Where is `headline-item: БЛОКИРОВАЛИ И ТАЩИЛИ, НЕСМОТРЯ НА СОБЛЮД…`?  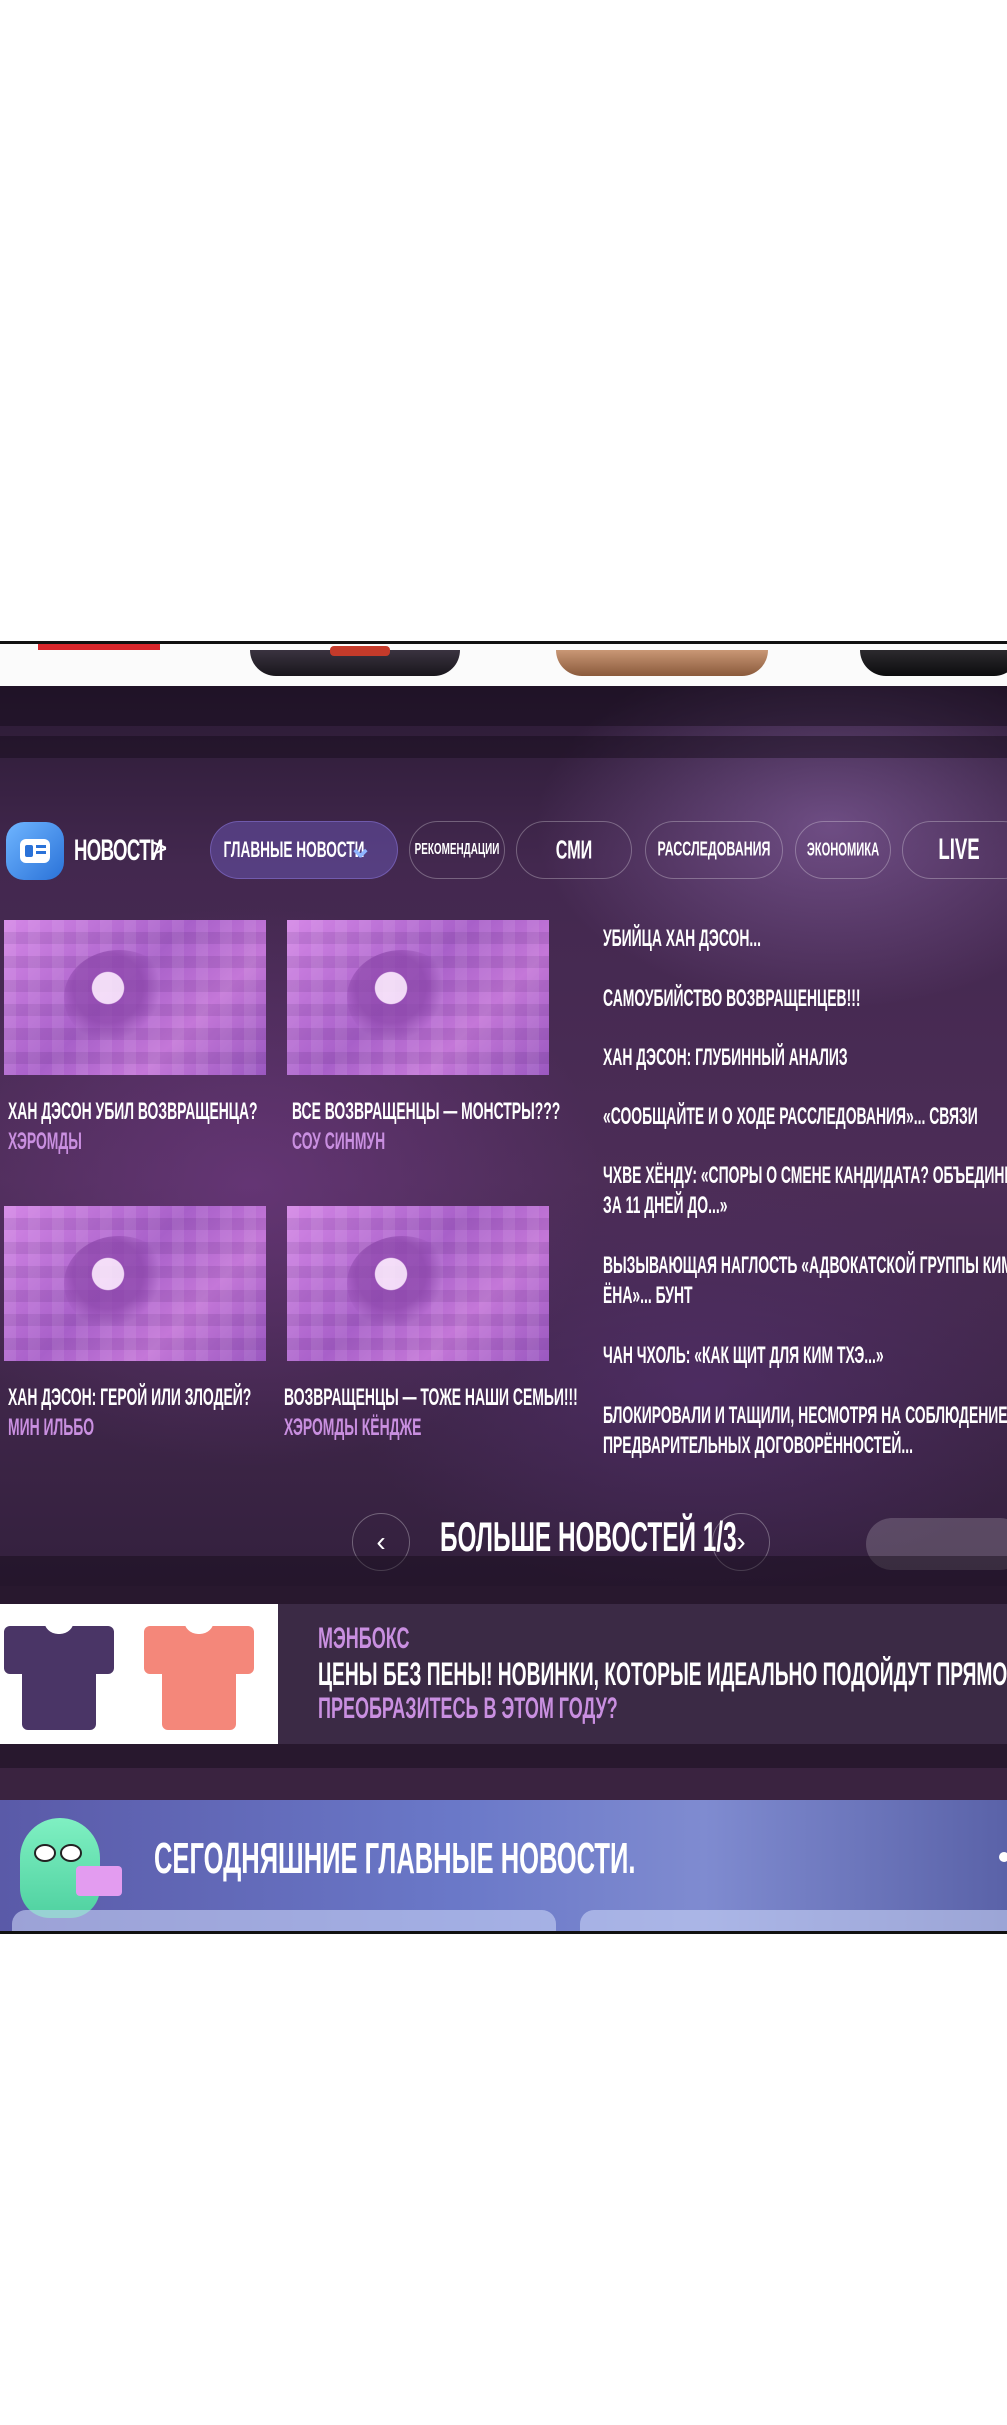
headline-item: БЛОКИРОВАЛИ И ТАЩИЛИ, НЕСМОТРЯ НА СОБЛЮД… is located at coordinates (805, 1431).